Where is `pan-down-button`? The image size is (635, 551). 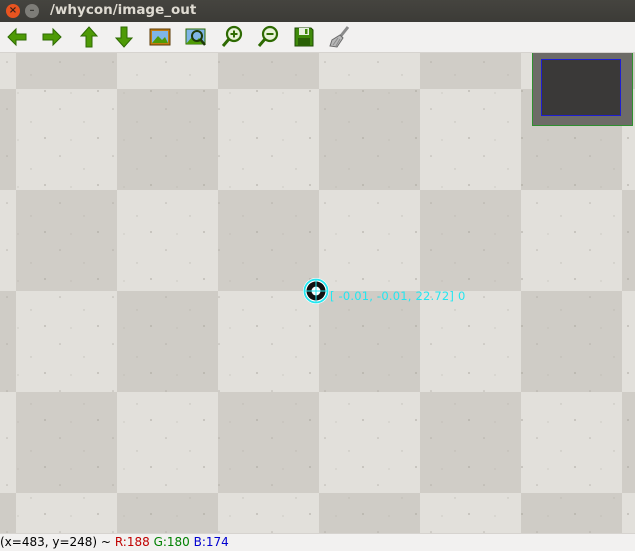 pan-down-button is located at coordinates (124, 37).